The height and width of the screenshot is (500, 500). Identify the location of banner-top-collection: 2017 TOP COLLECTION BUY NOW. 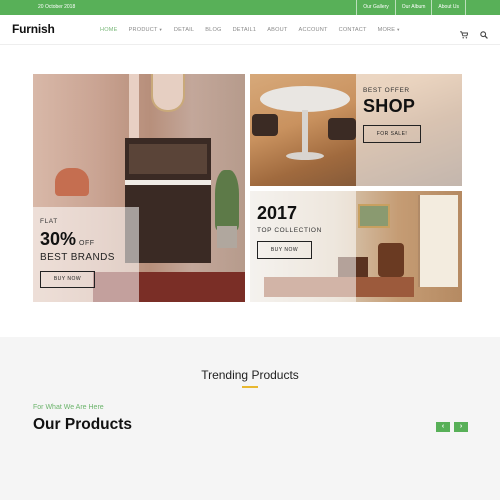
(356, 246).